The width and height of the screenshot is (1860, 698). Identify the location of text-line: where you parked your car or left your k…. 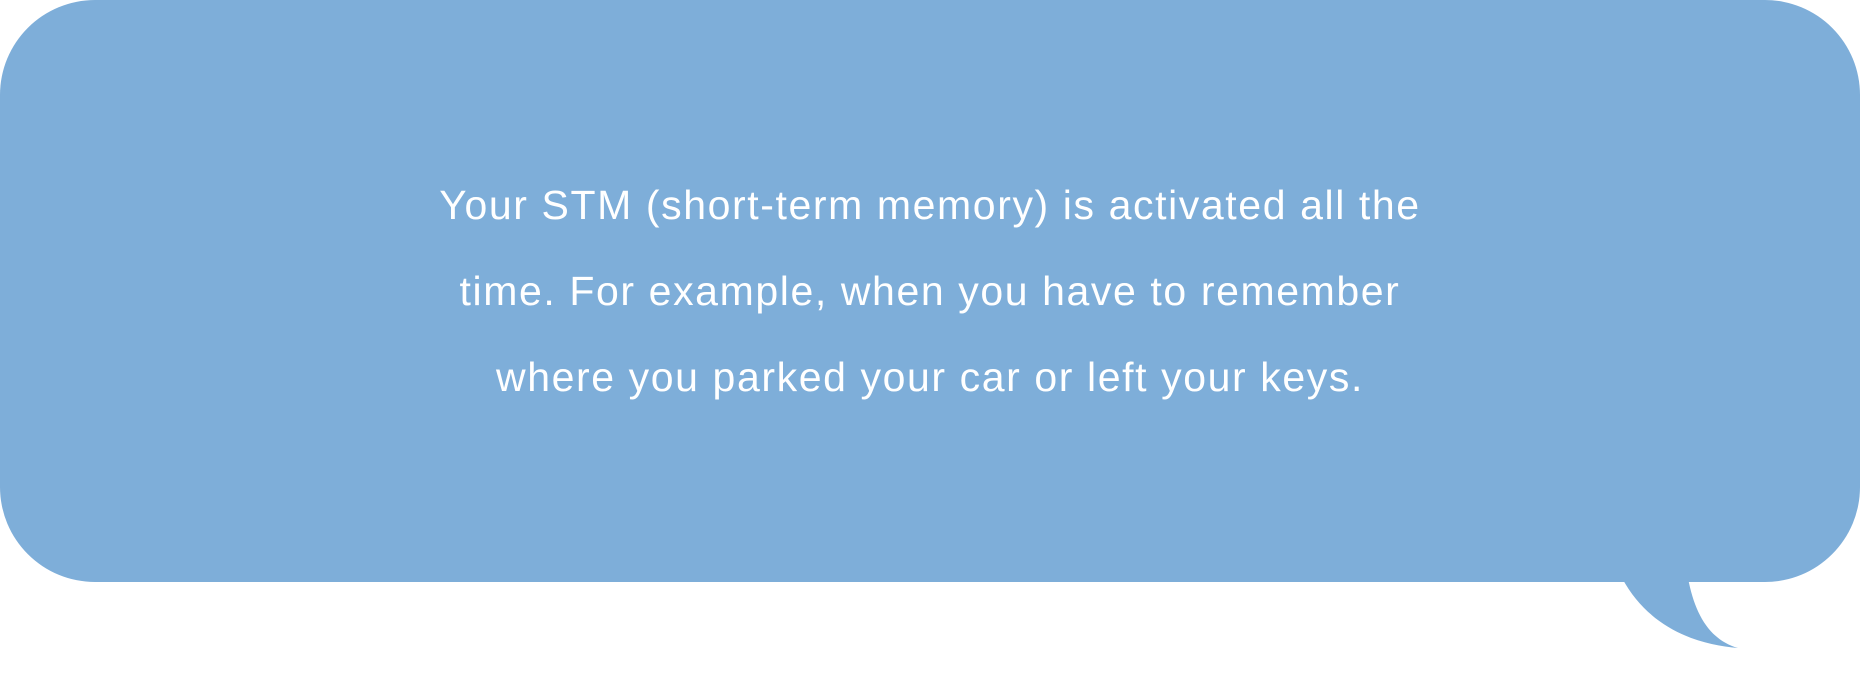
(930, 377).